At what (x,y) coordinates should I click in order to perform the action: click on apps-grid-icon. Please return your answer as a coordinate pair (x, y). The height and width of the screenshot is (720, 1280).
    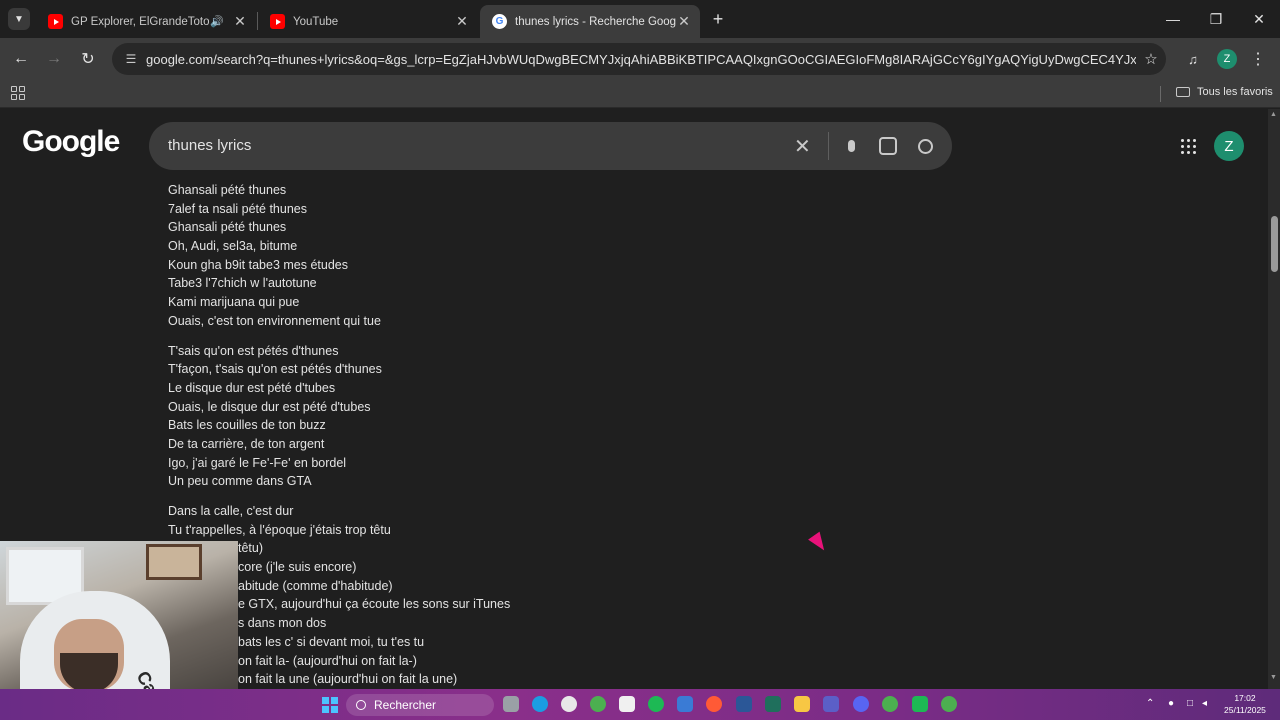
    Looking at the image, I should click on (18, 93).